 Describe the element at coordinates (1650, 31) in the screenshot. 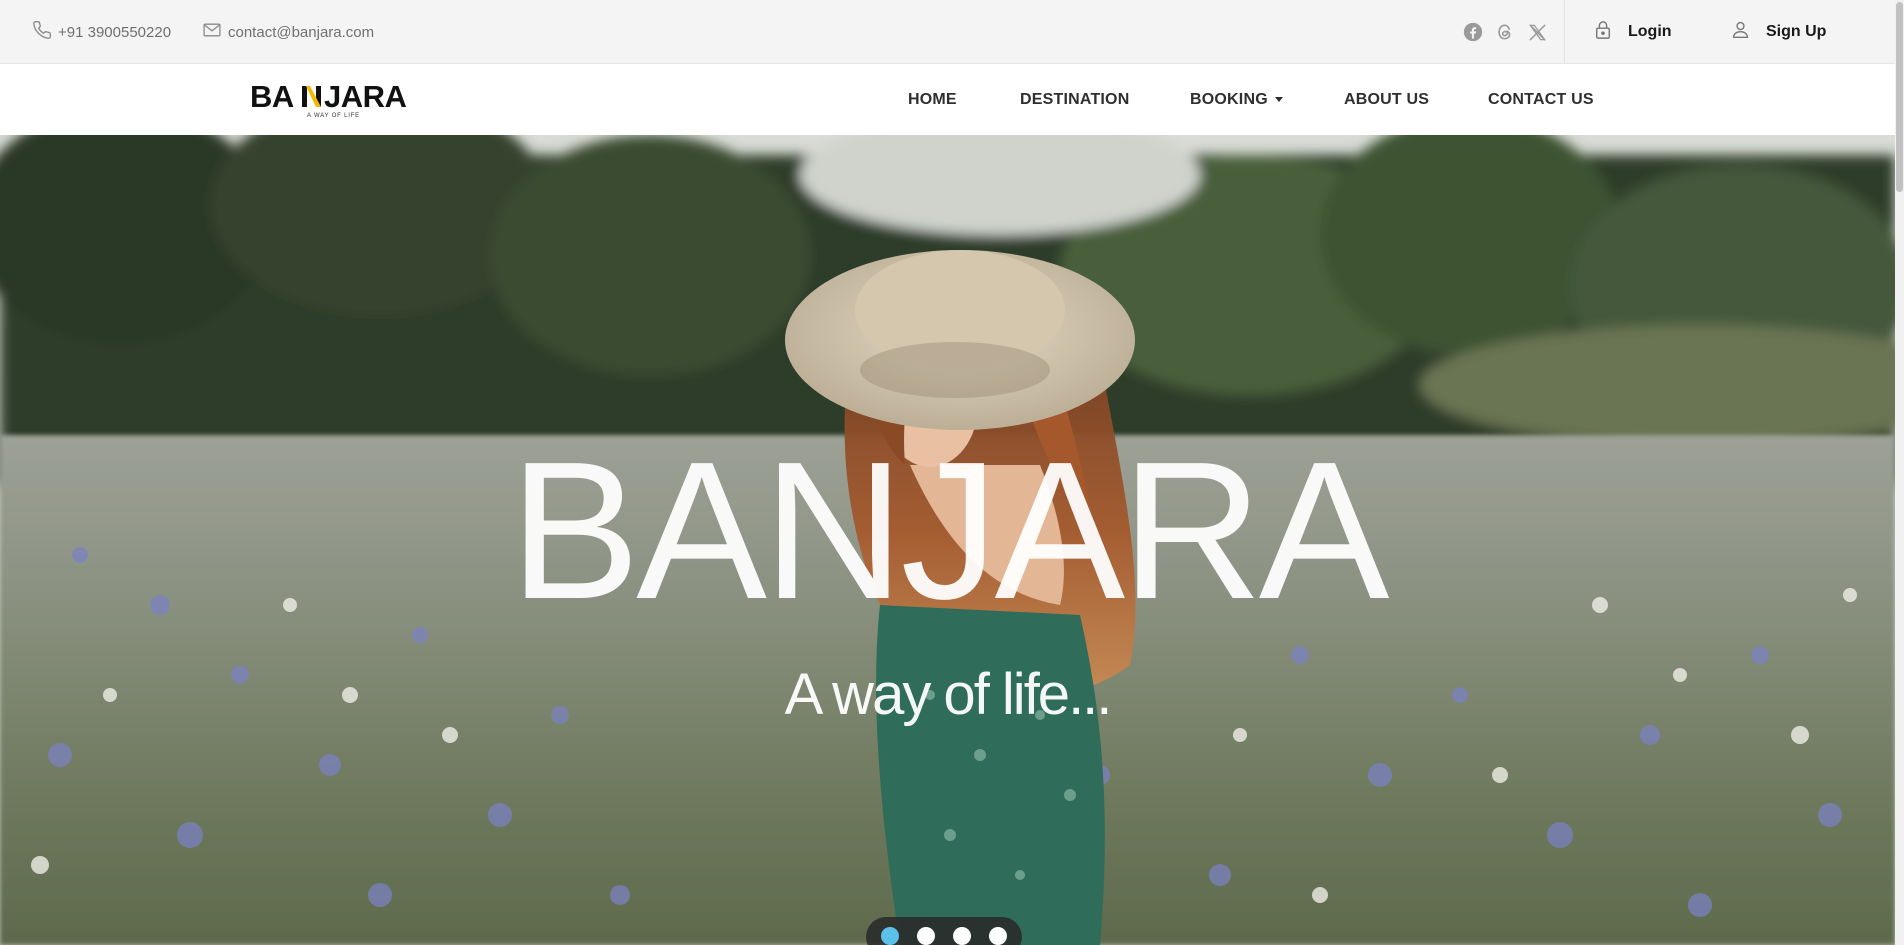

I see `login-label: Login` at that location.